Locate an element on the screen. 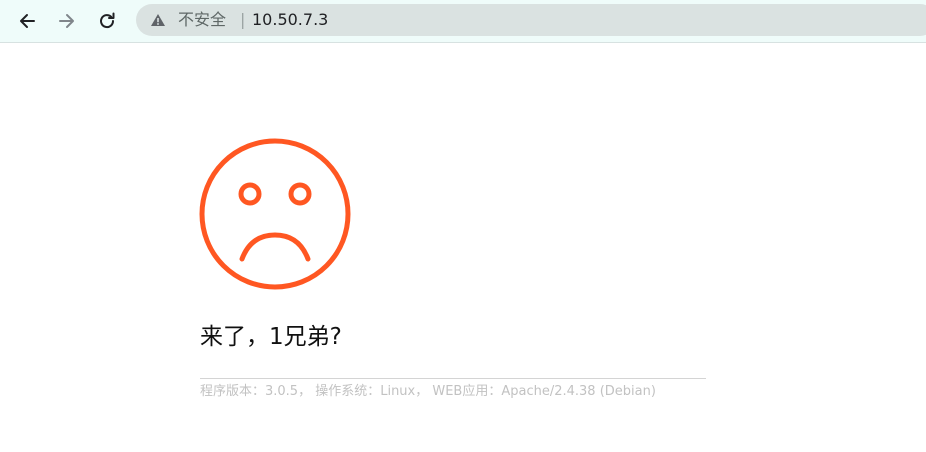  page-headline: 来了，1兄弟? is located at coordinates (271, 337).